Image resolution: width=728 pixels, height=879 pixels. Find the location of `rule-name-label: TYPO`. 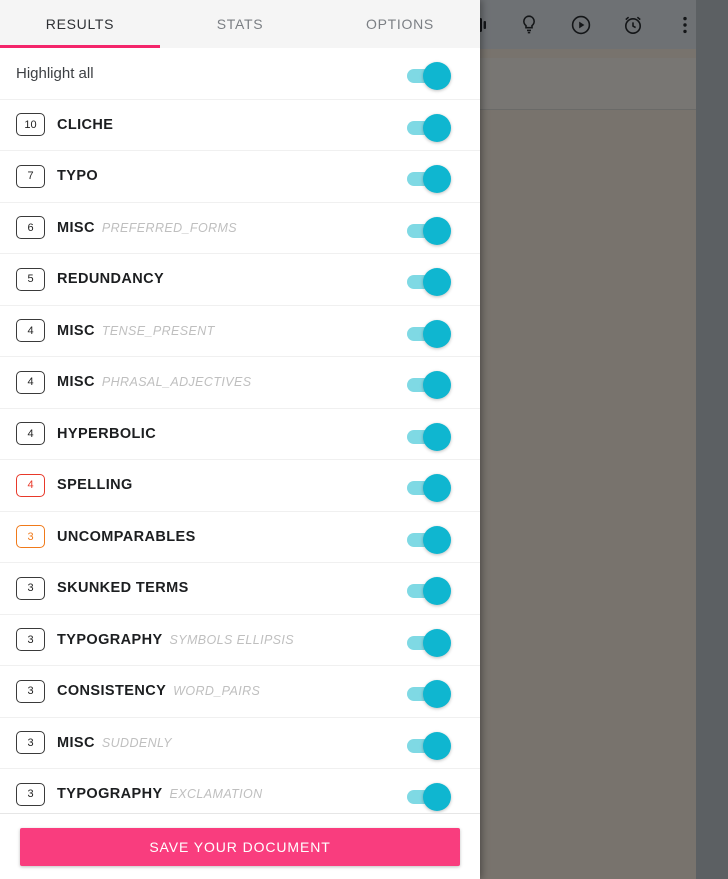

rule-name-label: TYPO is located at coordinates (78, 176).